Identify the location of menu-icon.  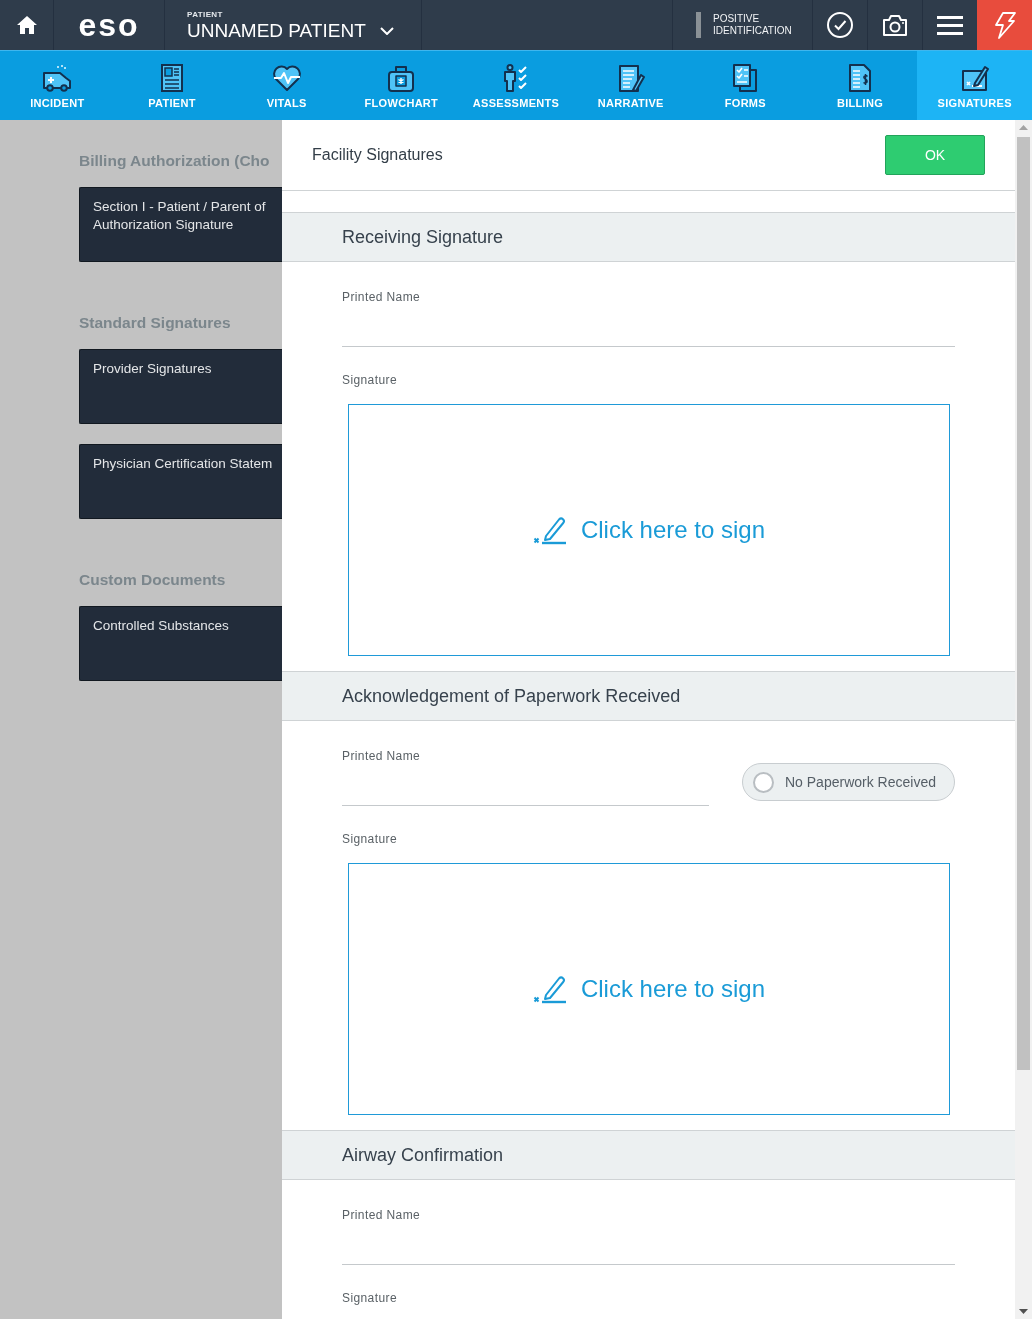
(950, 25).